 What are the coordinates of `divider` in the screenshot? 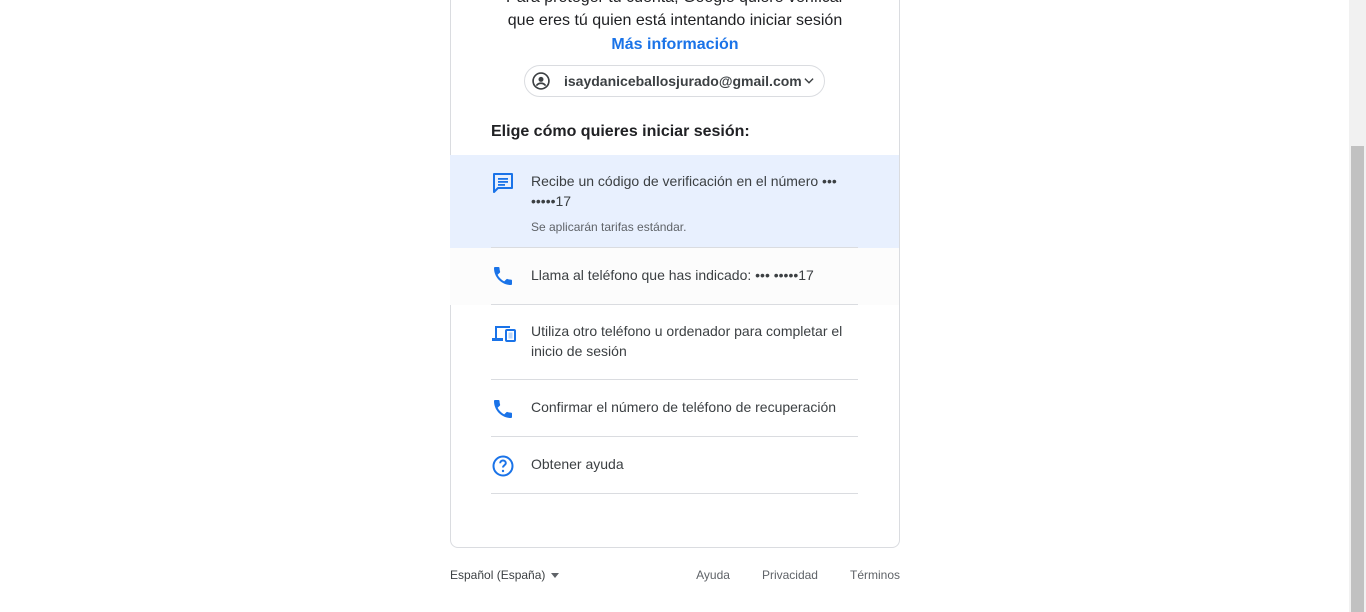 It's located at (674, 493).